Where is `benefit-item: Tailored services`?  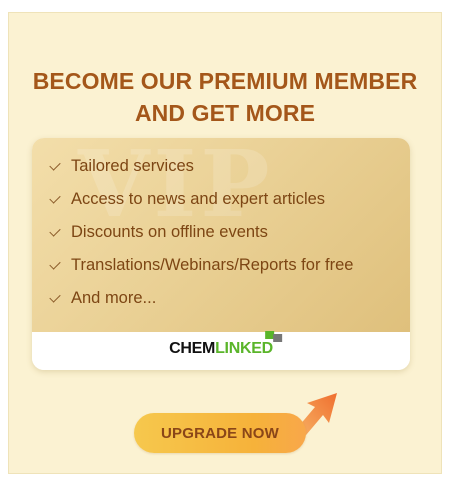
benefit-item: Tailored services is located at coordinates (200, 166).